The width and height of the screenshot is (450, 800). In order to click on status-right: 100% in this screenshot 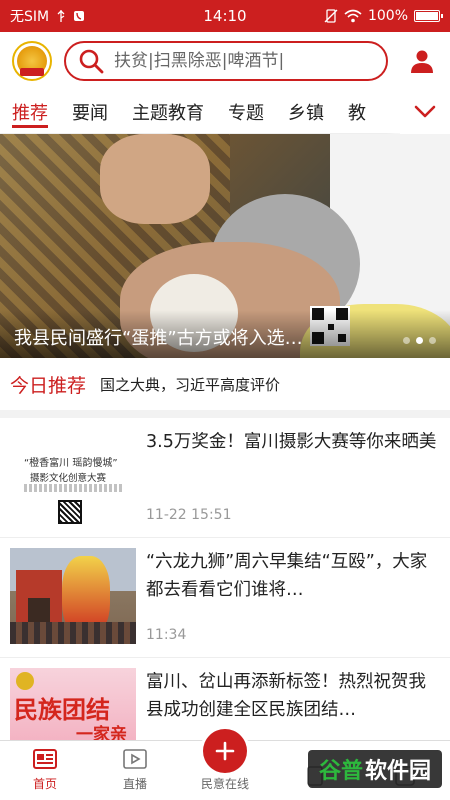, I will do `click(383, 16)`.